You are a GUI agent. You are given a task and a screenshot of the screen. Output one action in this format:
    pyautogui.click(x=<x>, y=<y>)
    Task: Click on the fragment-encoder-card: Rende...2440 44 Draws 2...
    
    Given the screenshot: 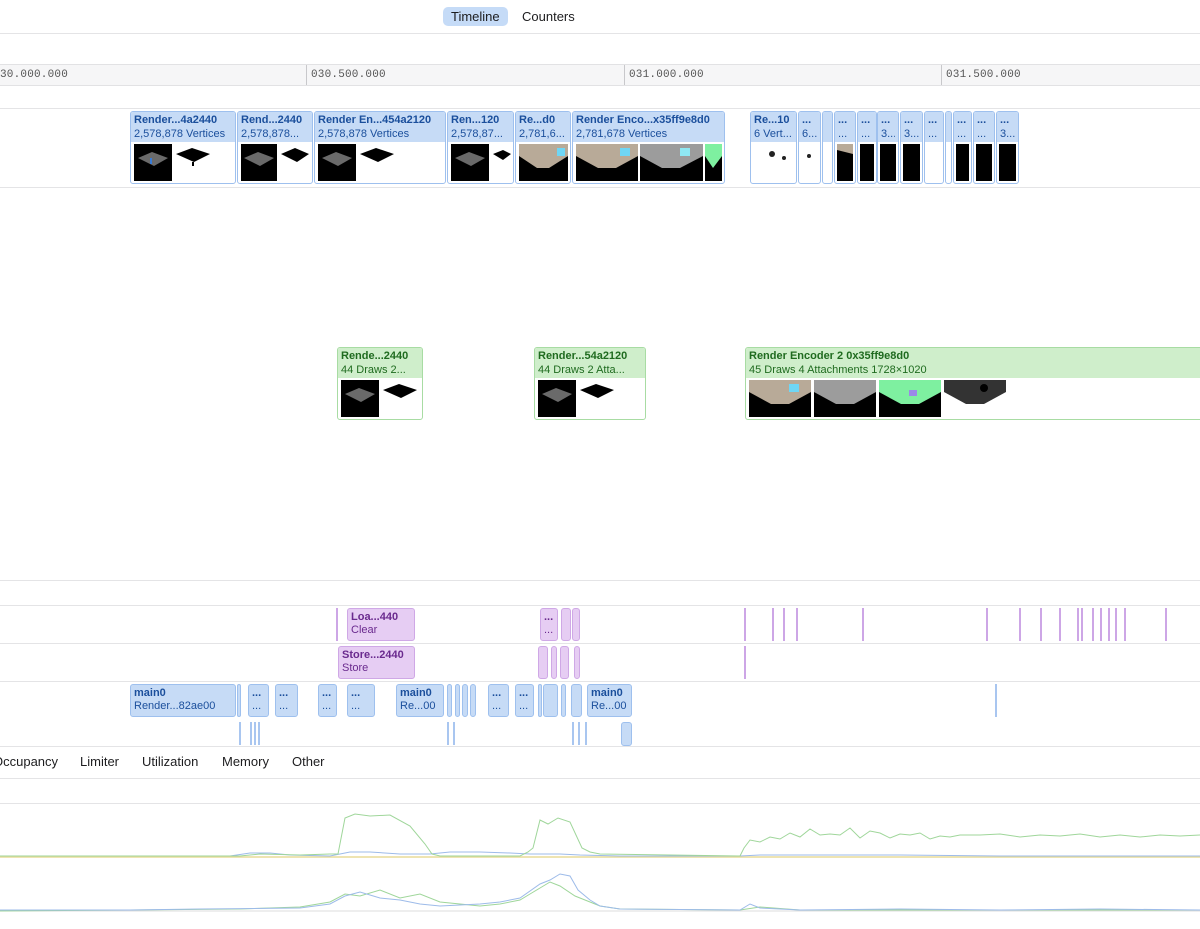 What is the action you would take?
    pyautogui.click(x=380, y=383)
    